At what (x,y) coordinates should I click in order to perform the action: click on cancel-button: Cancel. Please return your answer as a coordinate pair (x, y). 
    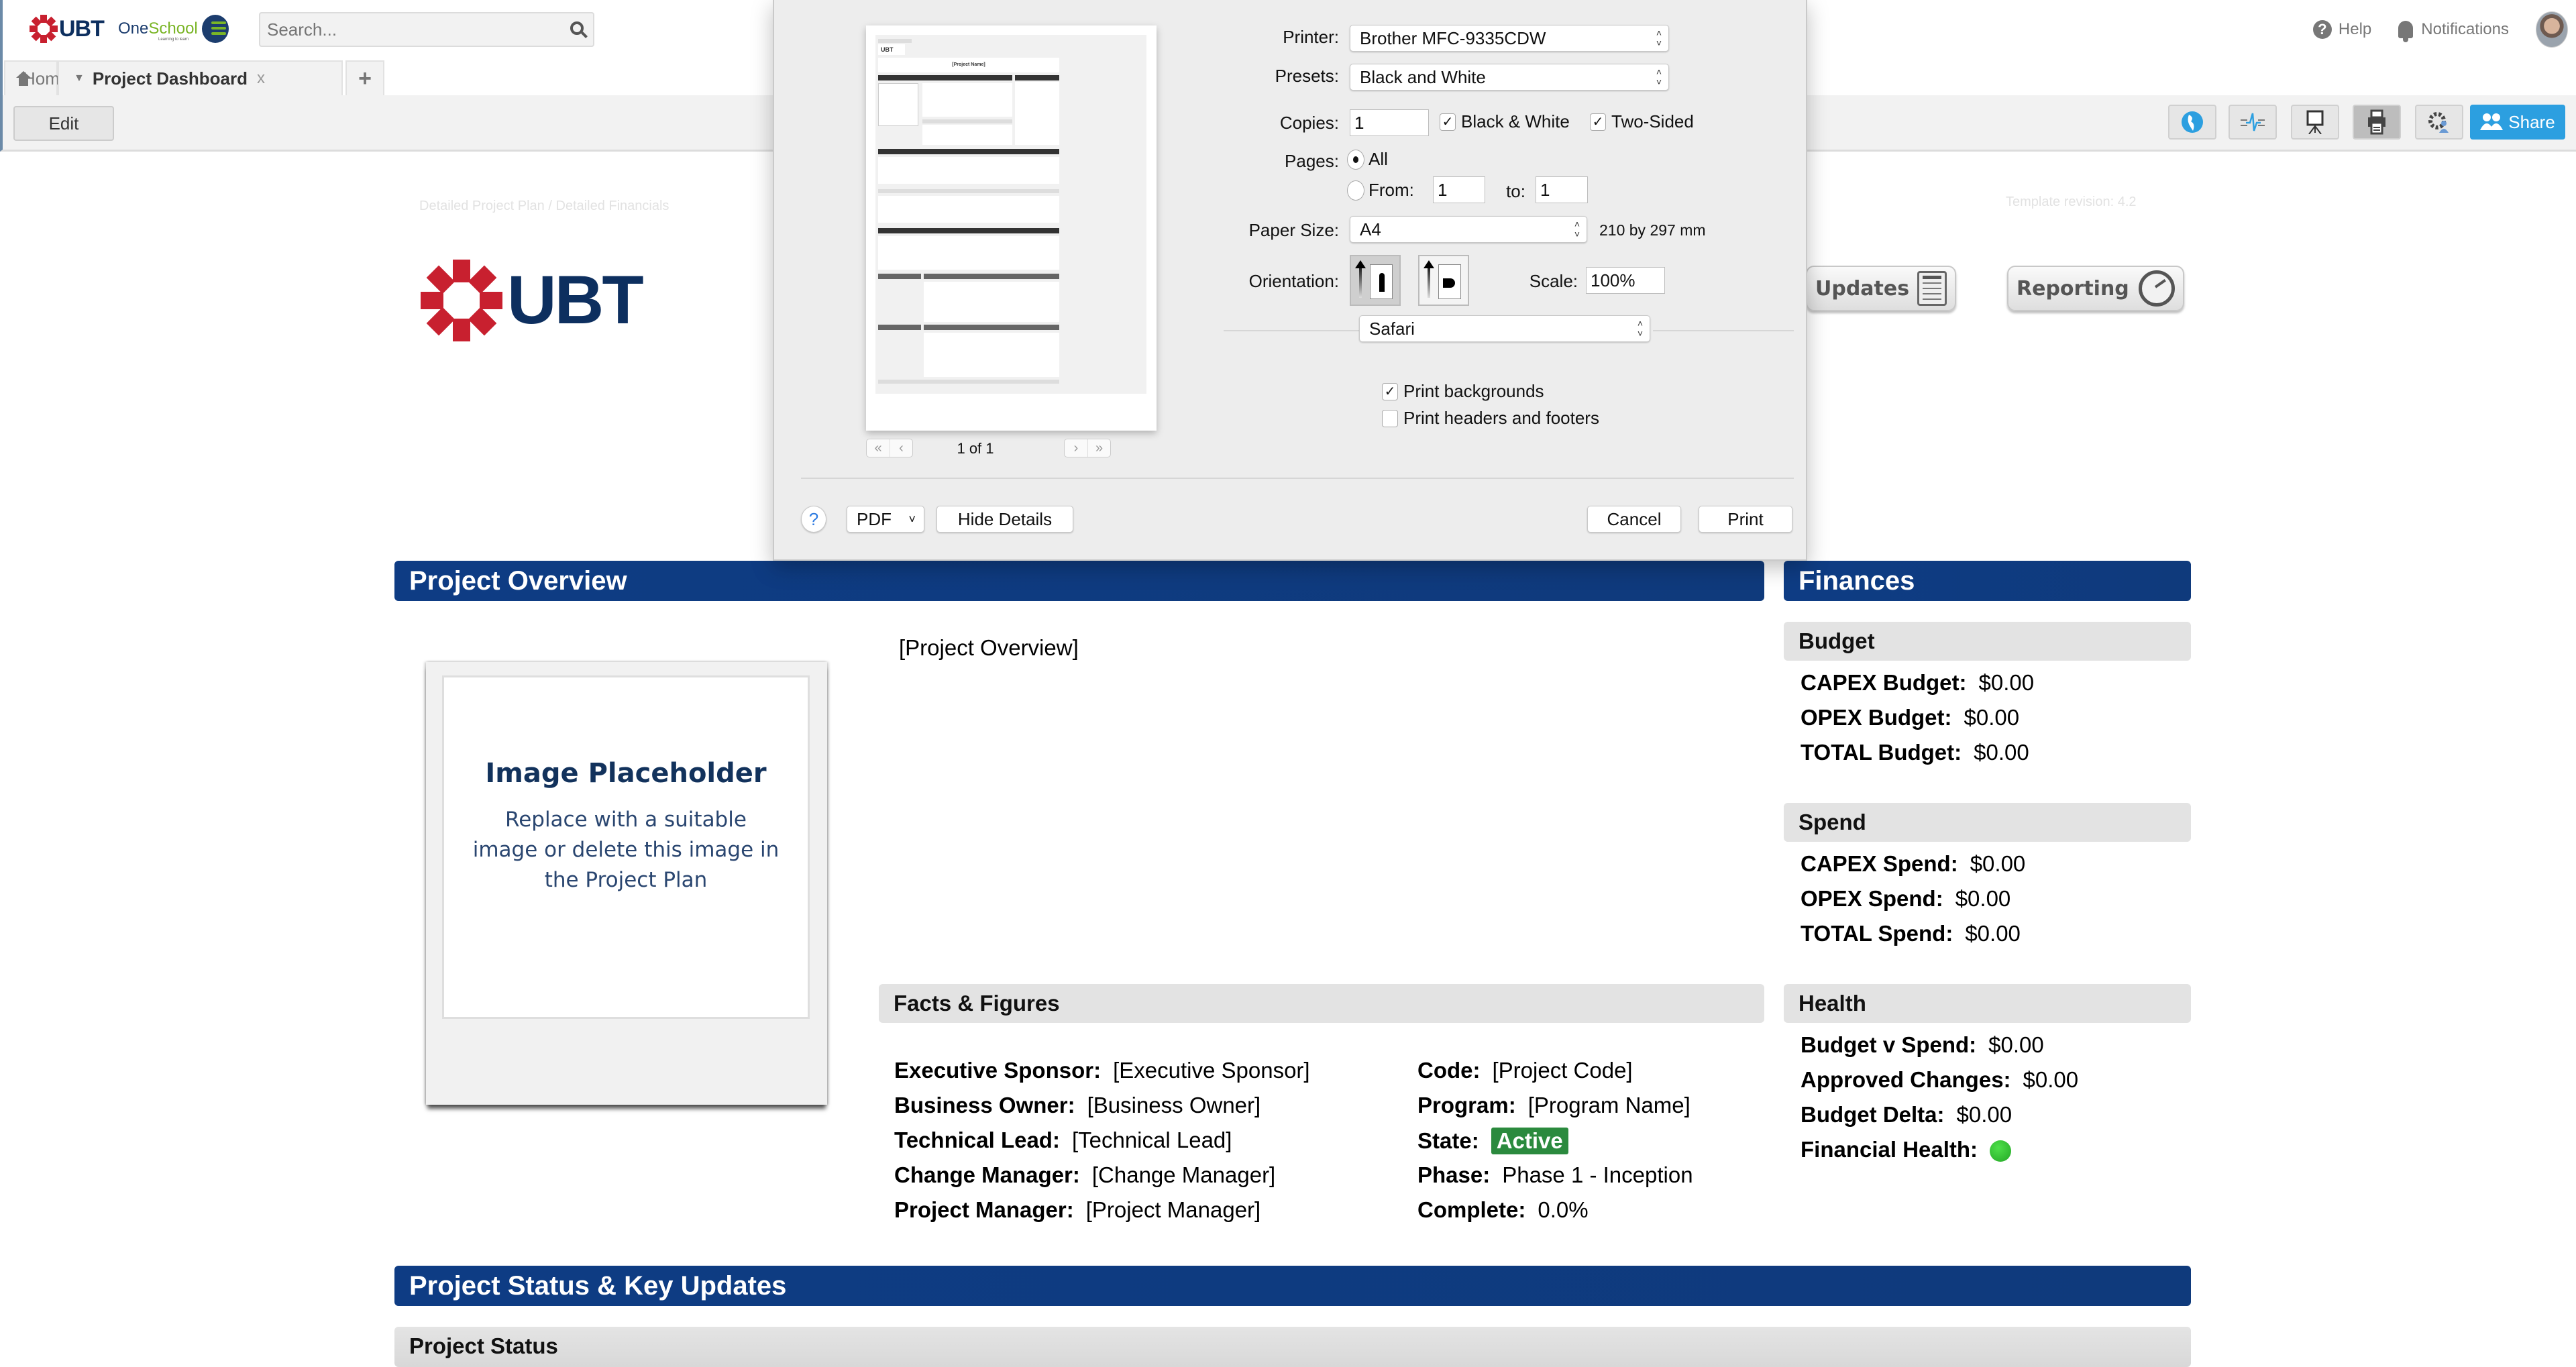
    Looking at the image, I should click on (1634, 519).